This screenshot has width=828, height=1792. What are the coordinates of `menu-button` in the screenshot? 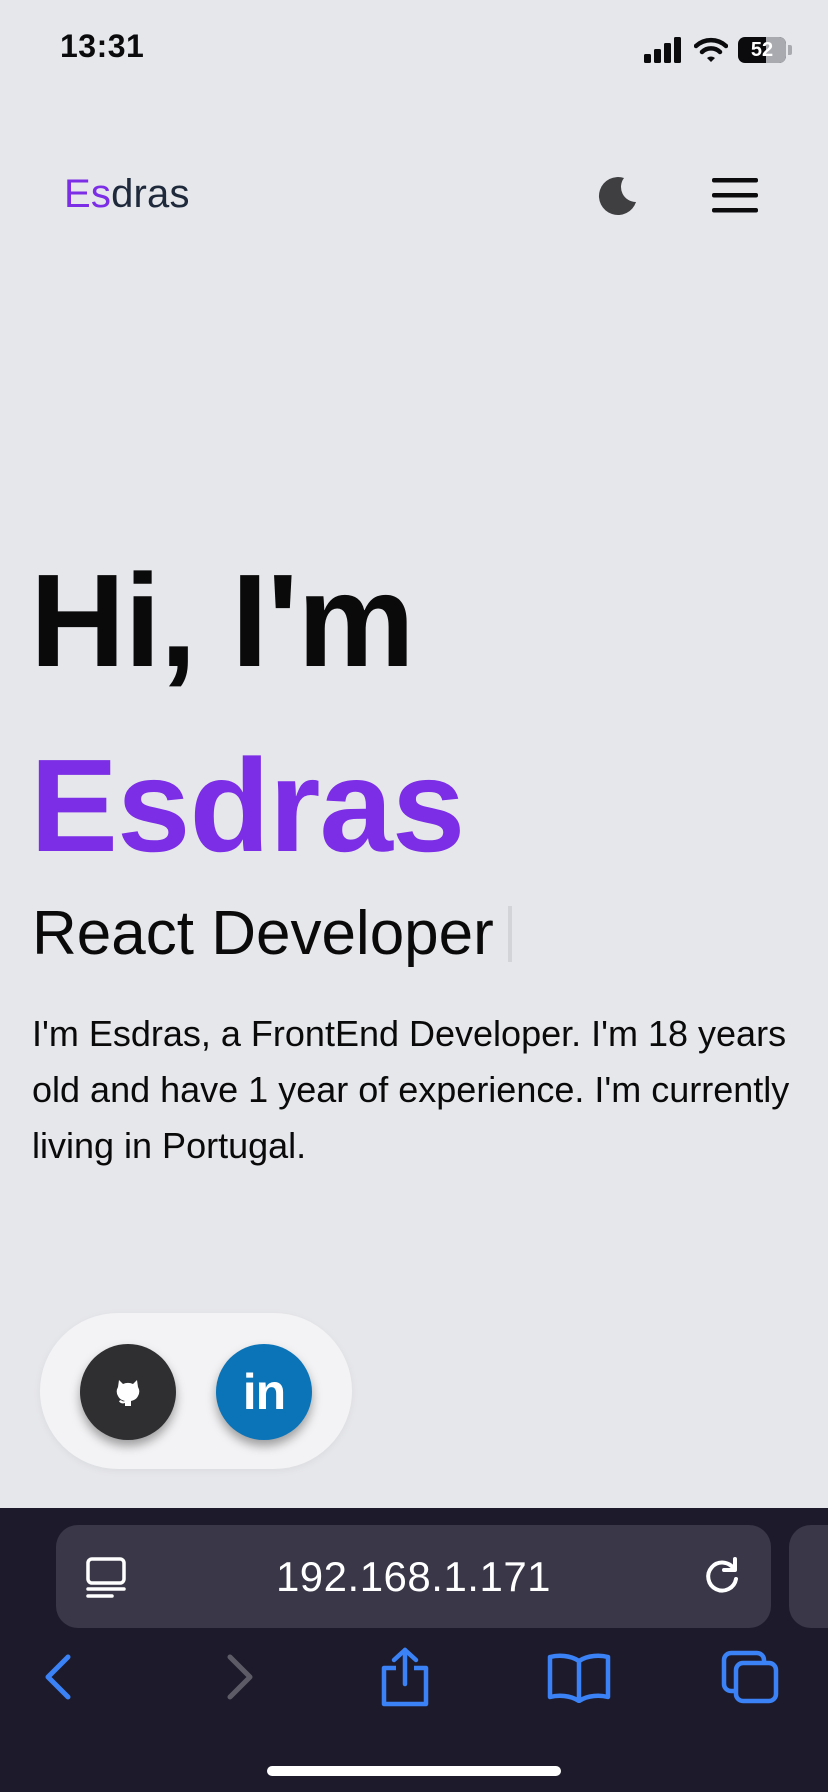 It's located at (734, 196).